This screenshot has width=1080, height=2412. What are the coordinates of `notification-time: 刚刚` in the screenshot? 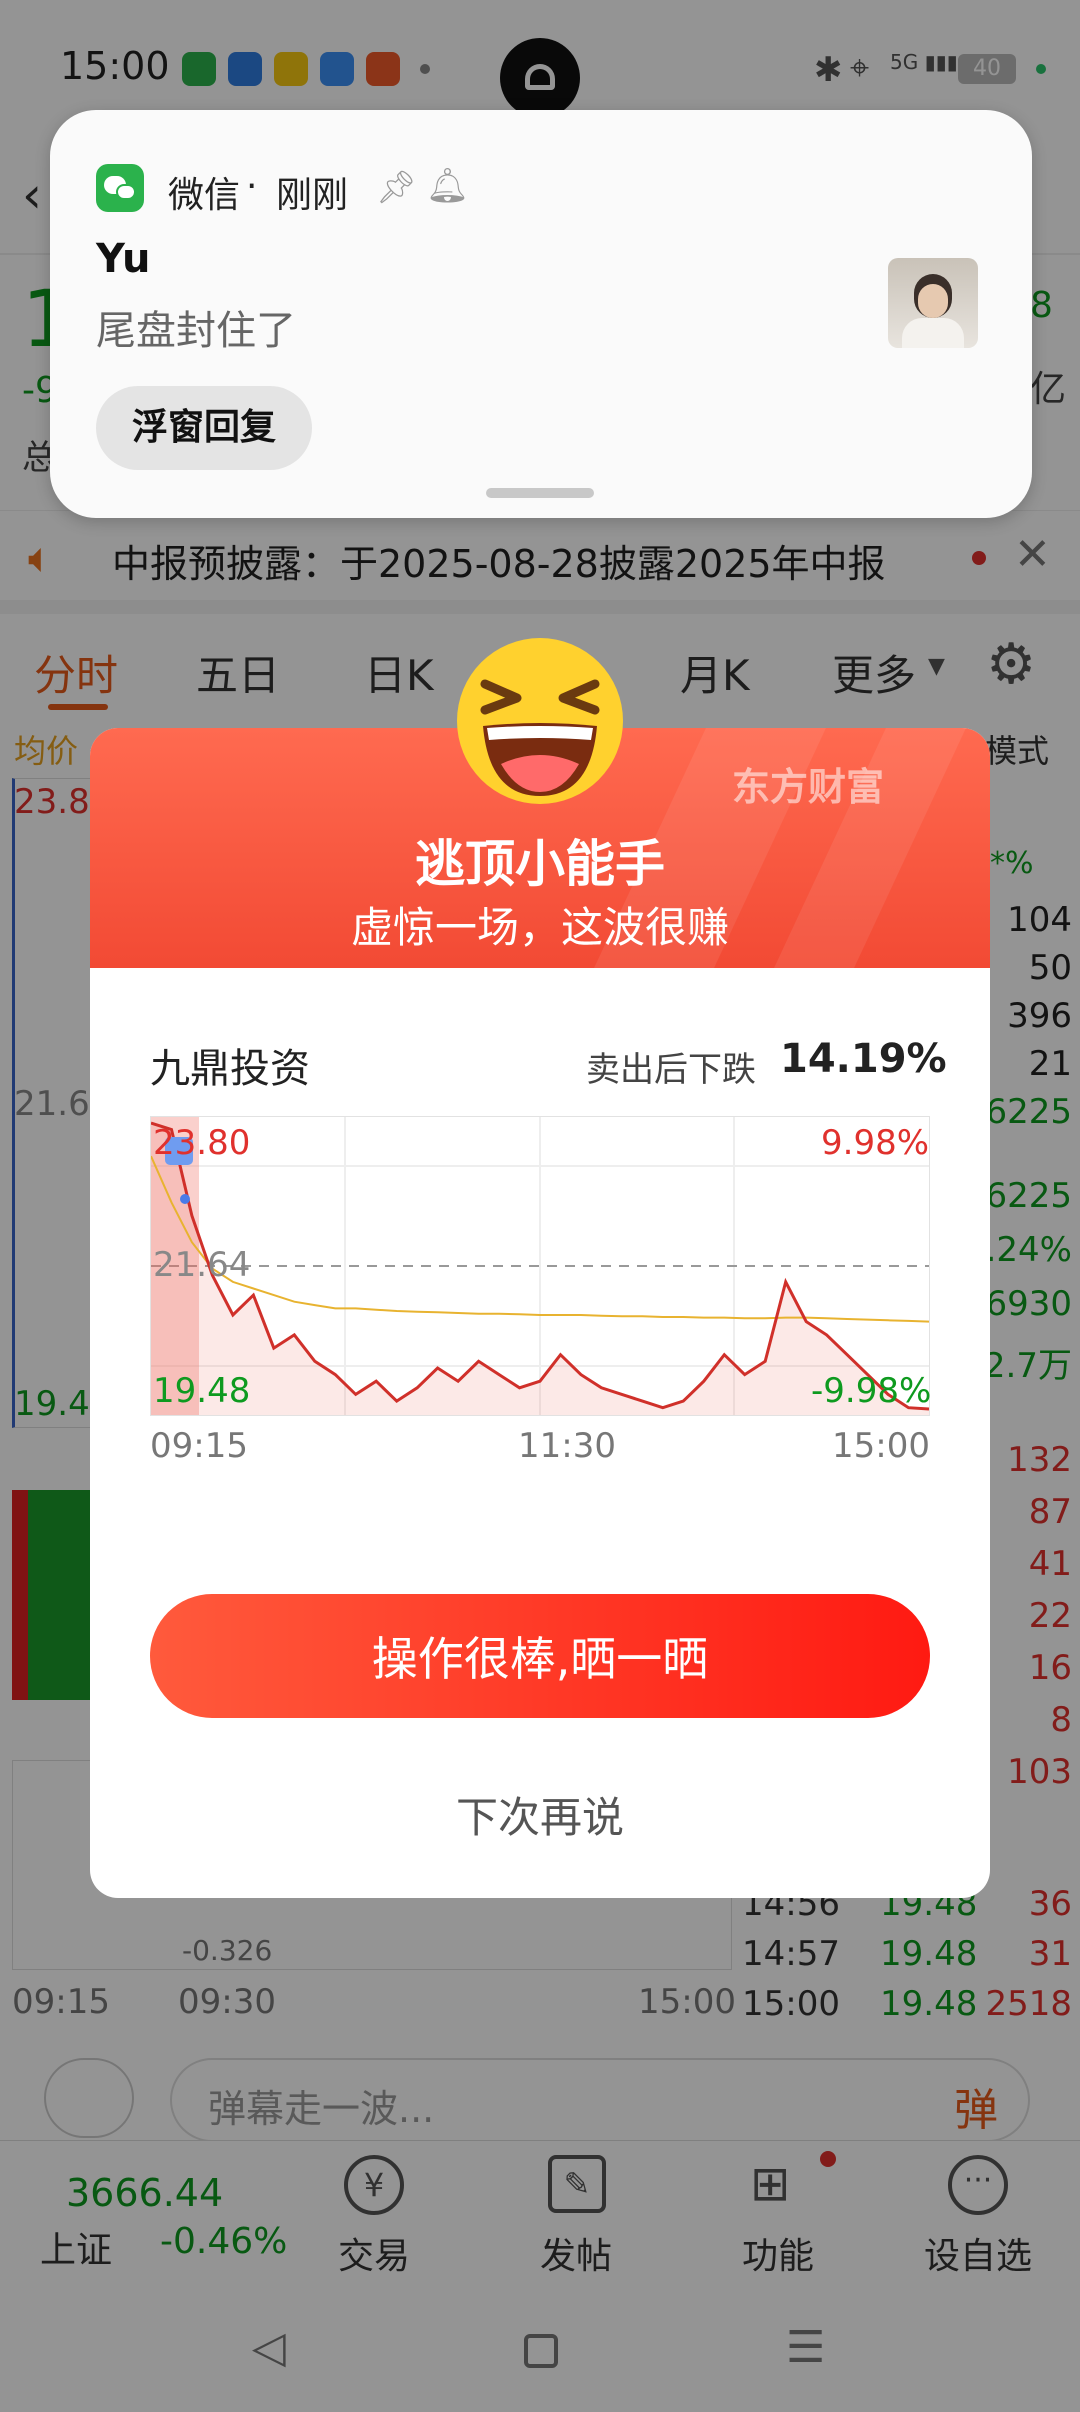 It's located at (312, 195).